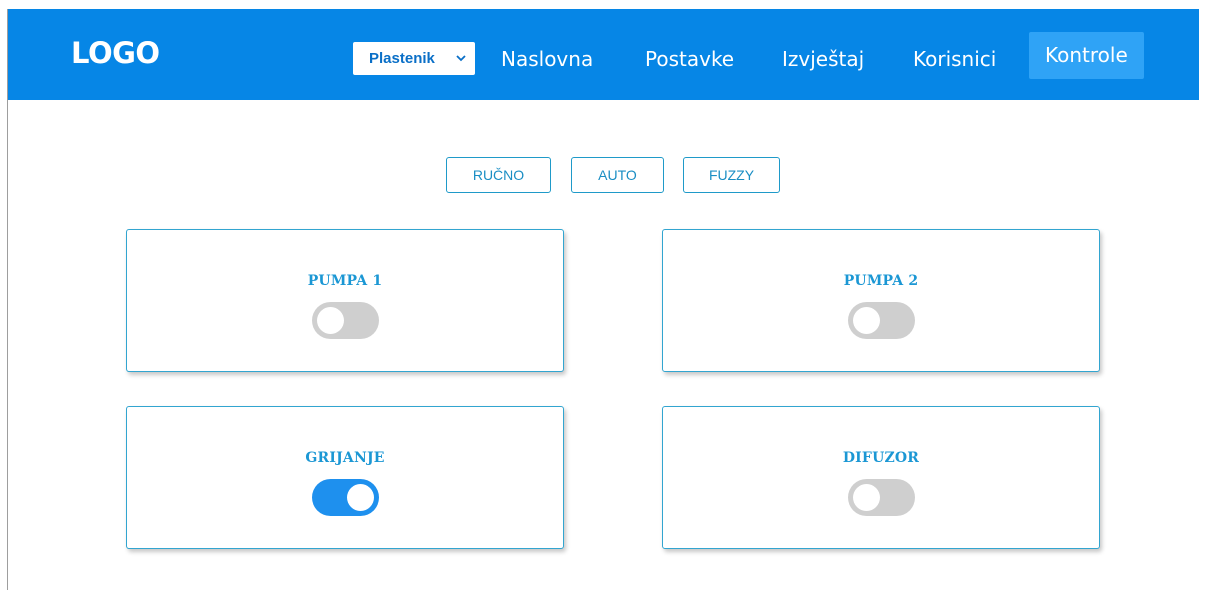 The width and height of the screenshot is (1206, 590). What do you see at coordinates (954, 59) in the screenshot?
I see `nav-link-korisnici: Korisnici` at bounding box center [954, 59].